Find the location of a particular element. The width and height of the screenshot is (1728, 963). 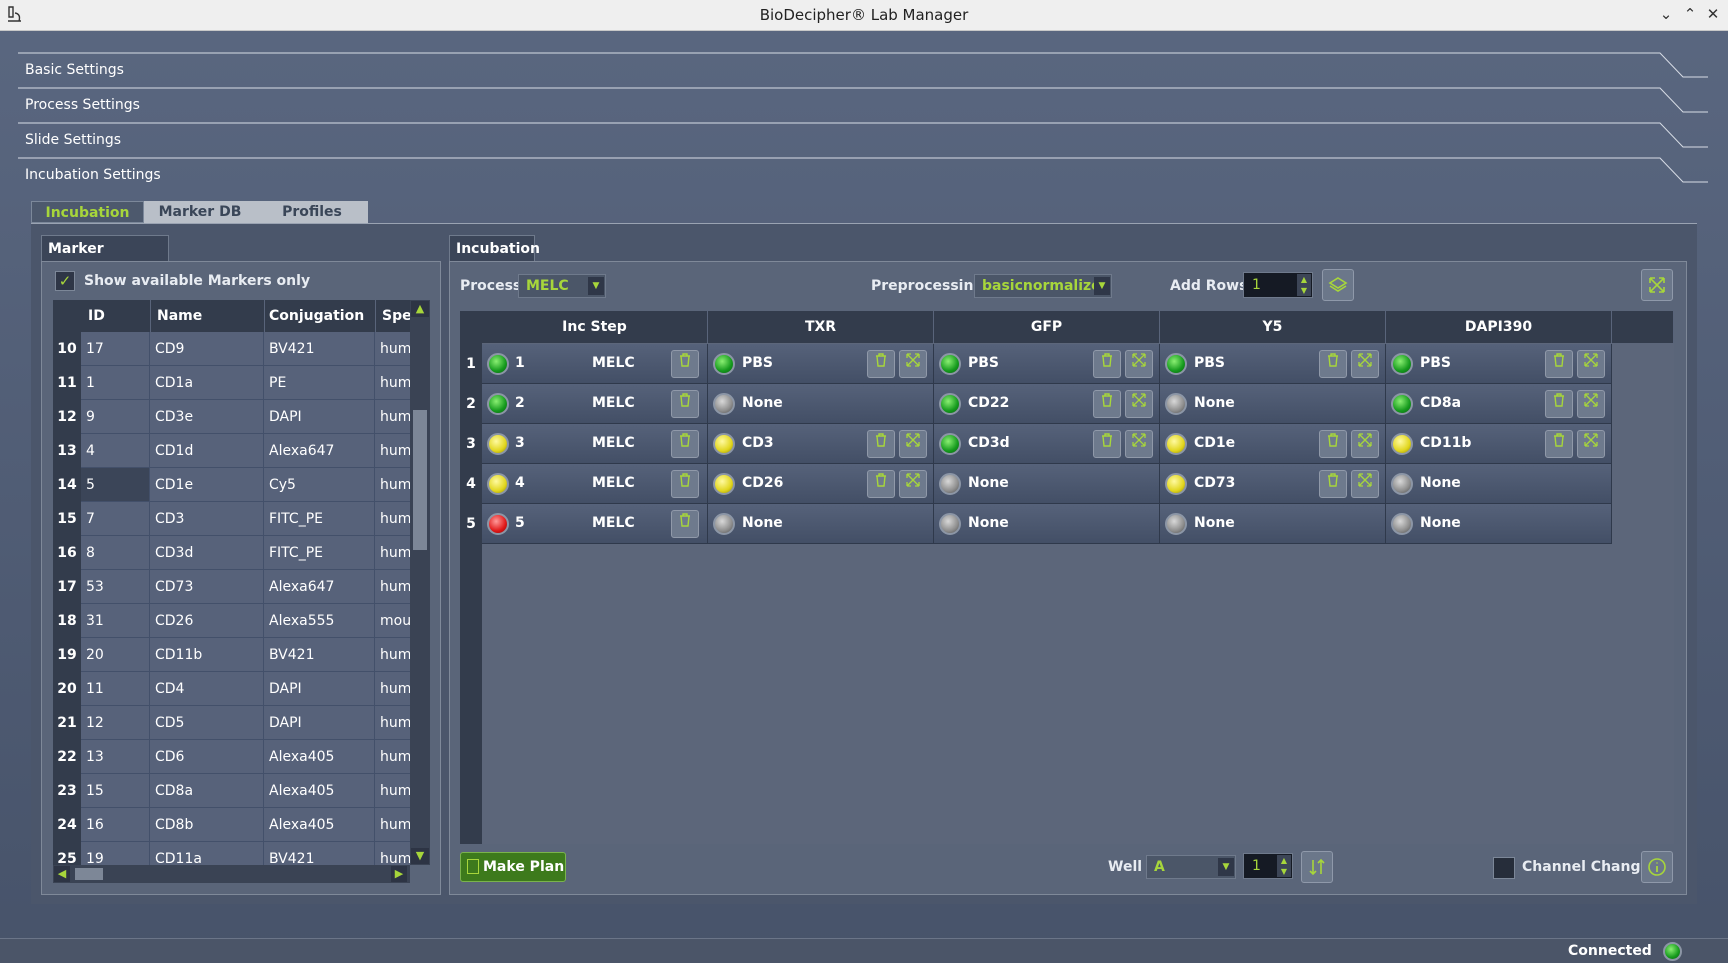

inc-step-cell: 1 MELC is located at coordinates (595, 364).